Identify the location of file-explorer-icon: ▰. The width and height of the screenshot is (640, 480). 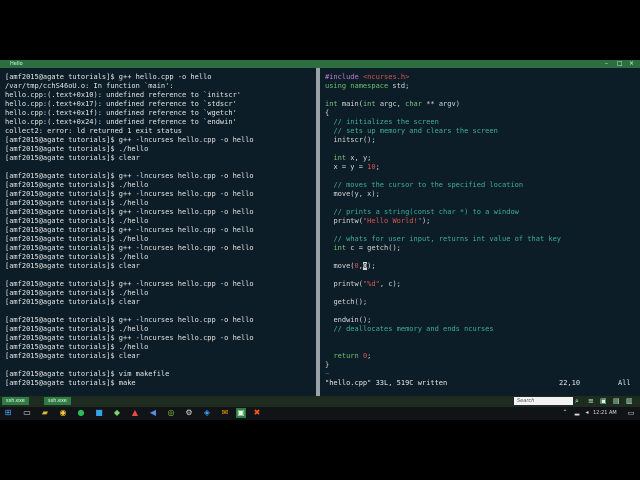
(45, 413).